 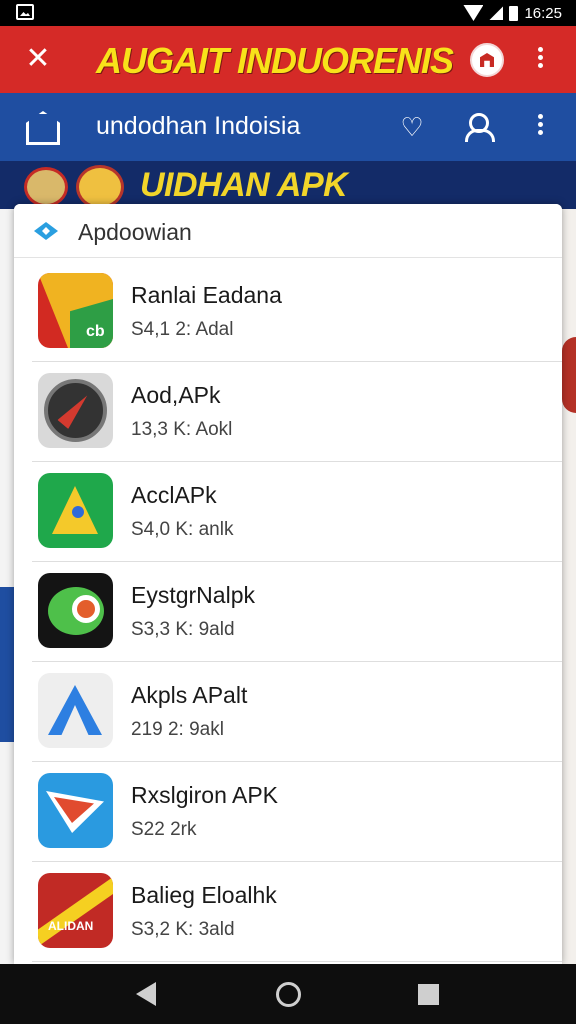 I want to click on top-bar-title: AUGAIT INDUORENIS, so click(x=275, y=60).